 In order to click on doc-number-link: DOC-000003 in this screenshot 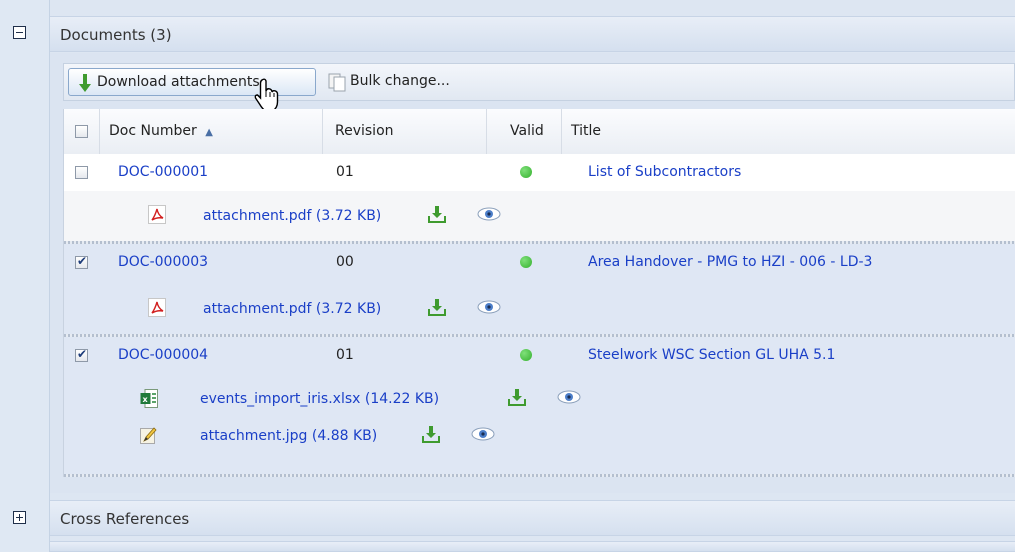, I will do `click(163, 262)`.